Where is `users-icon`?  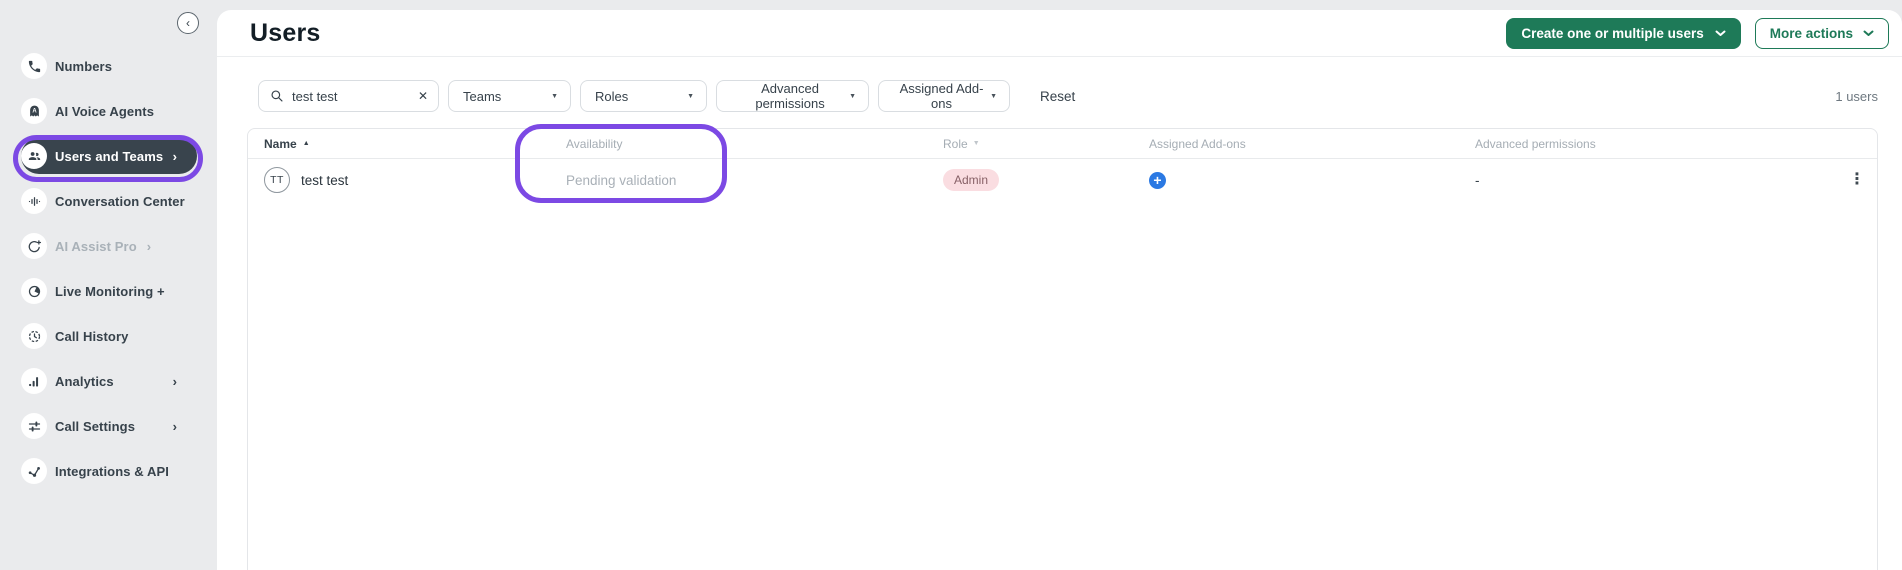
users-icon is located at coordinates (34, 156).